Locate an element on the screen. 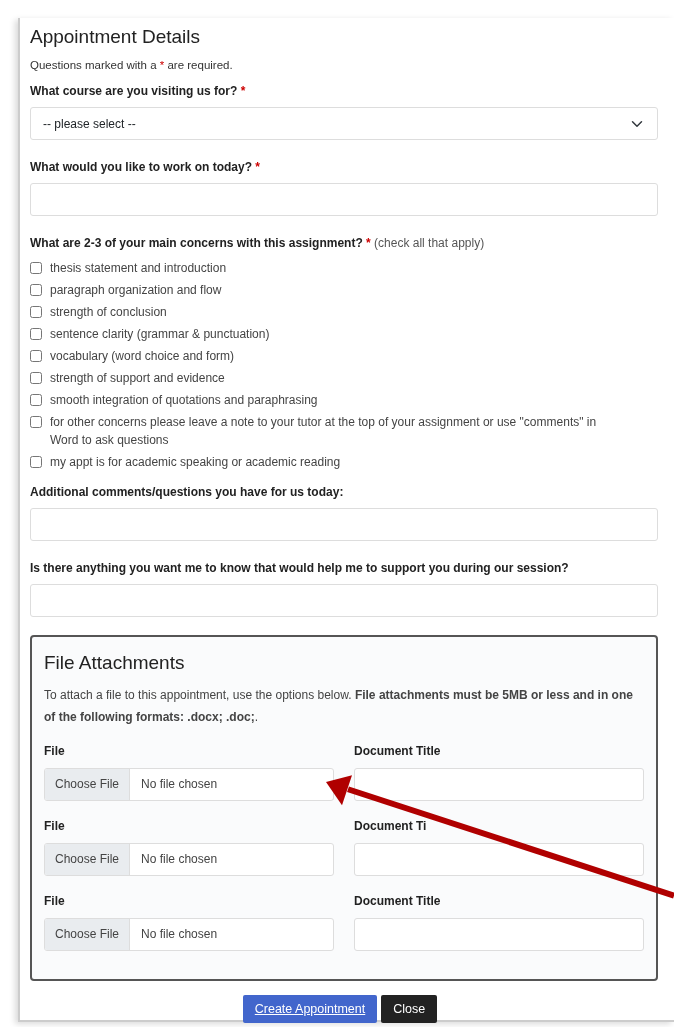 The height and width of the screenshot is (1027, 674). checkbox-label: strength of conclusion is located at coordinates (108, 313).